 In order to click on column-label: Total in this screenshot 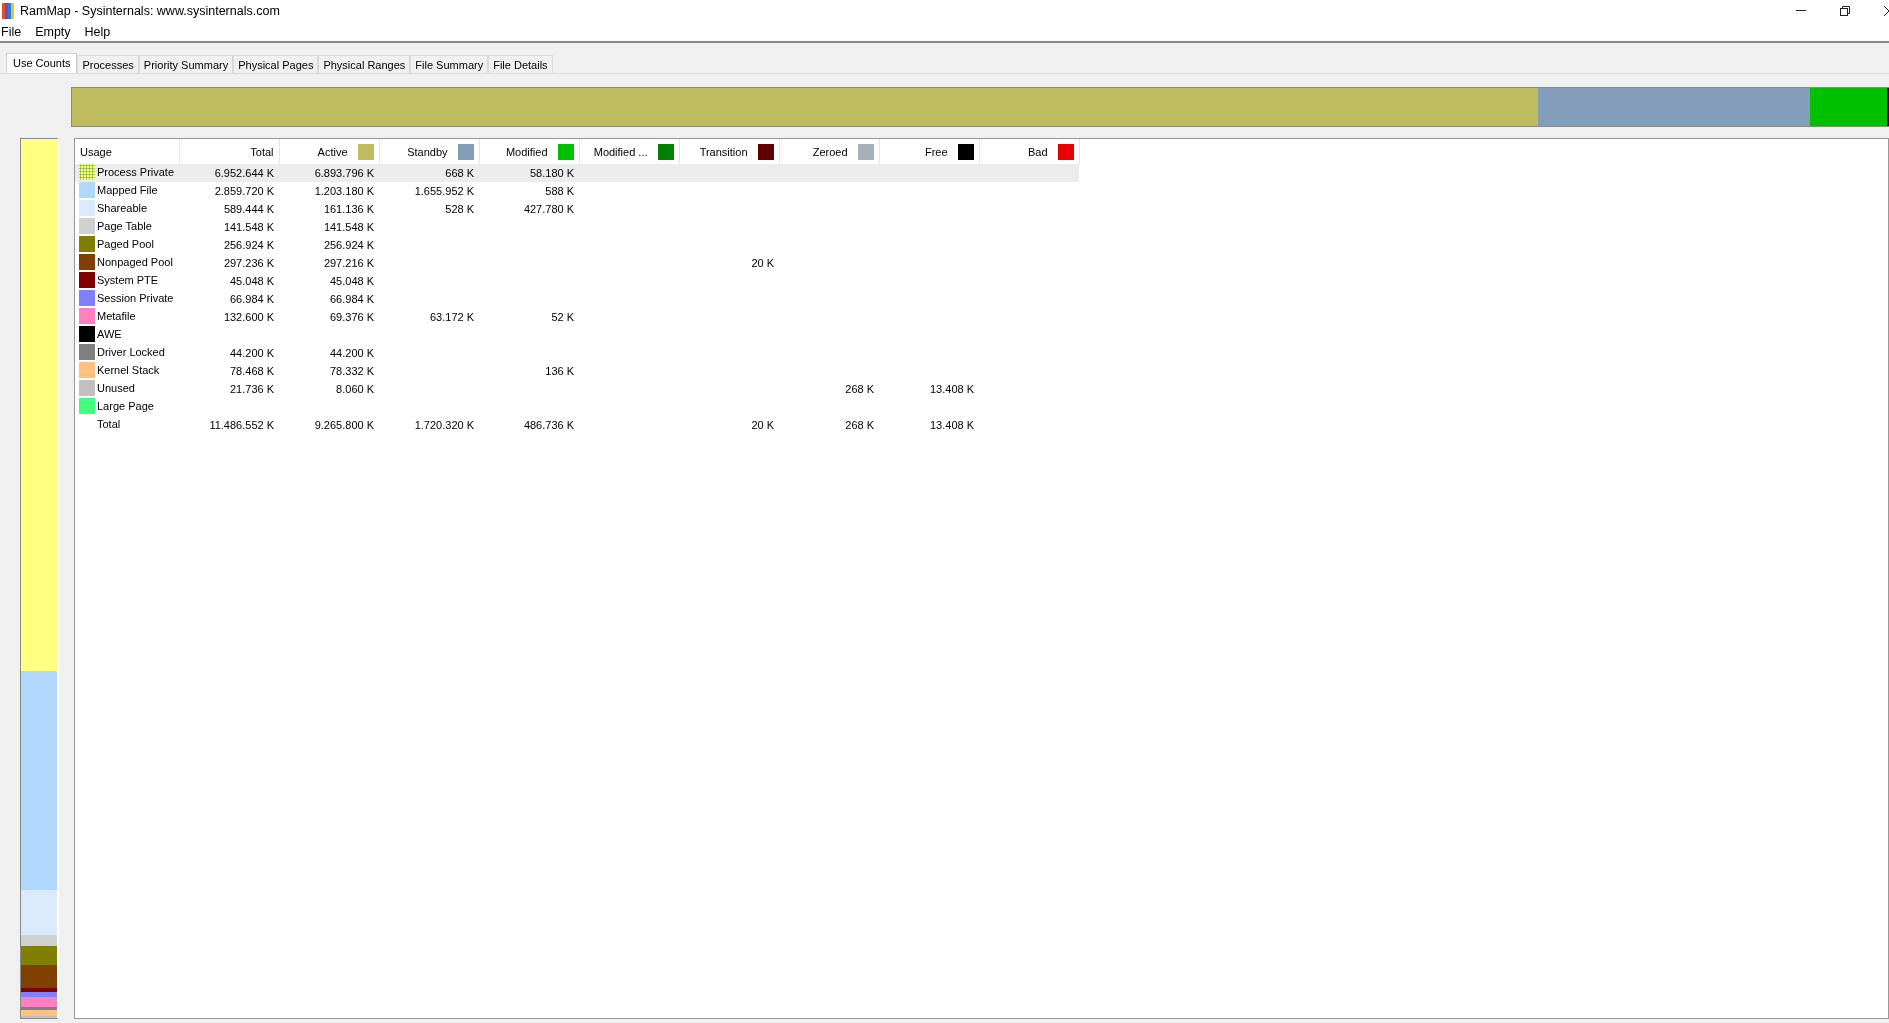, I will do `click(262, 151)`.